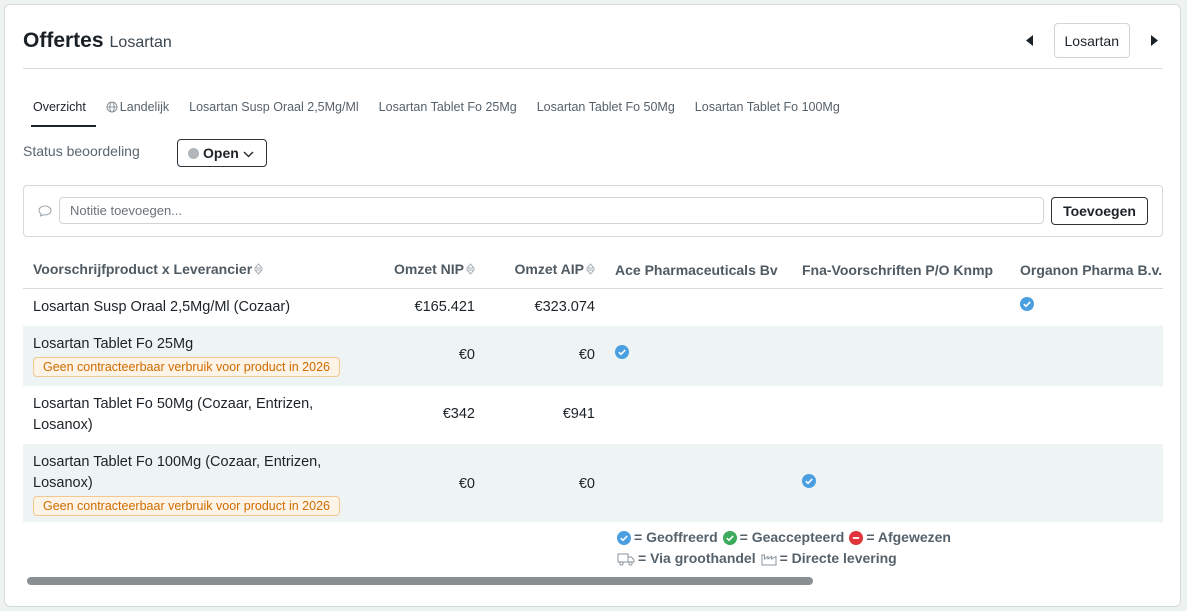 The width and height of the screenshot is (1187, 611). I want to click on legend-wholesale: = Via groothandel, so click(697, 558).